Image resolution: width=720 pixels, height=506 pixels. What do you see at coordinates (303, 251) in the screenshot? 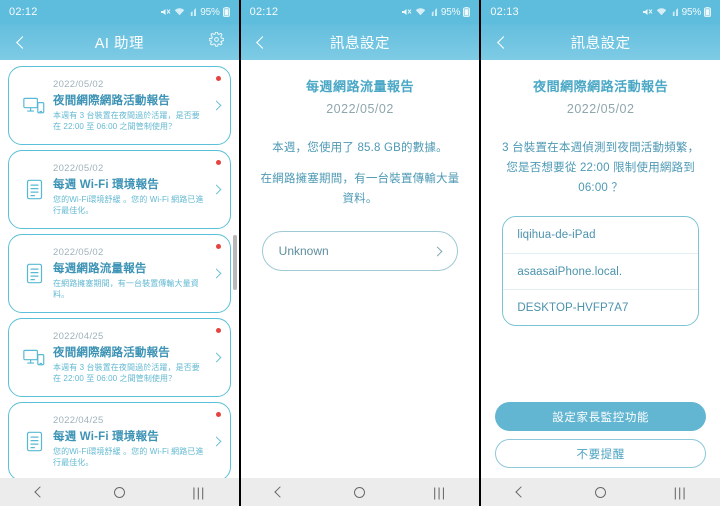
I see `device-name-label: Unknown` at bounding box center [303, 251].